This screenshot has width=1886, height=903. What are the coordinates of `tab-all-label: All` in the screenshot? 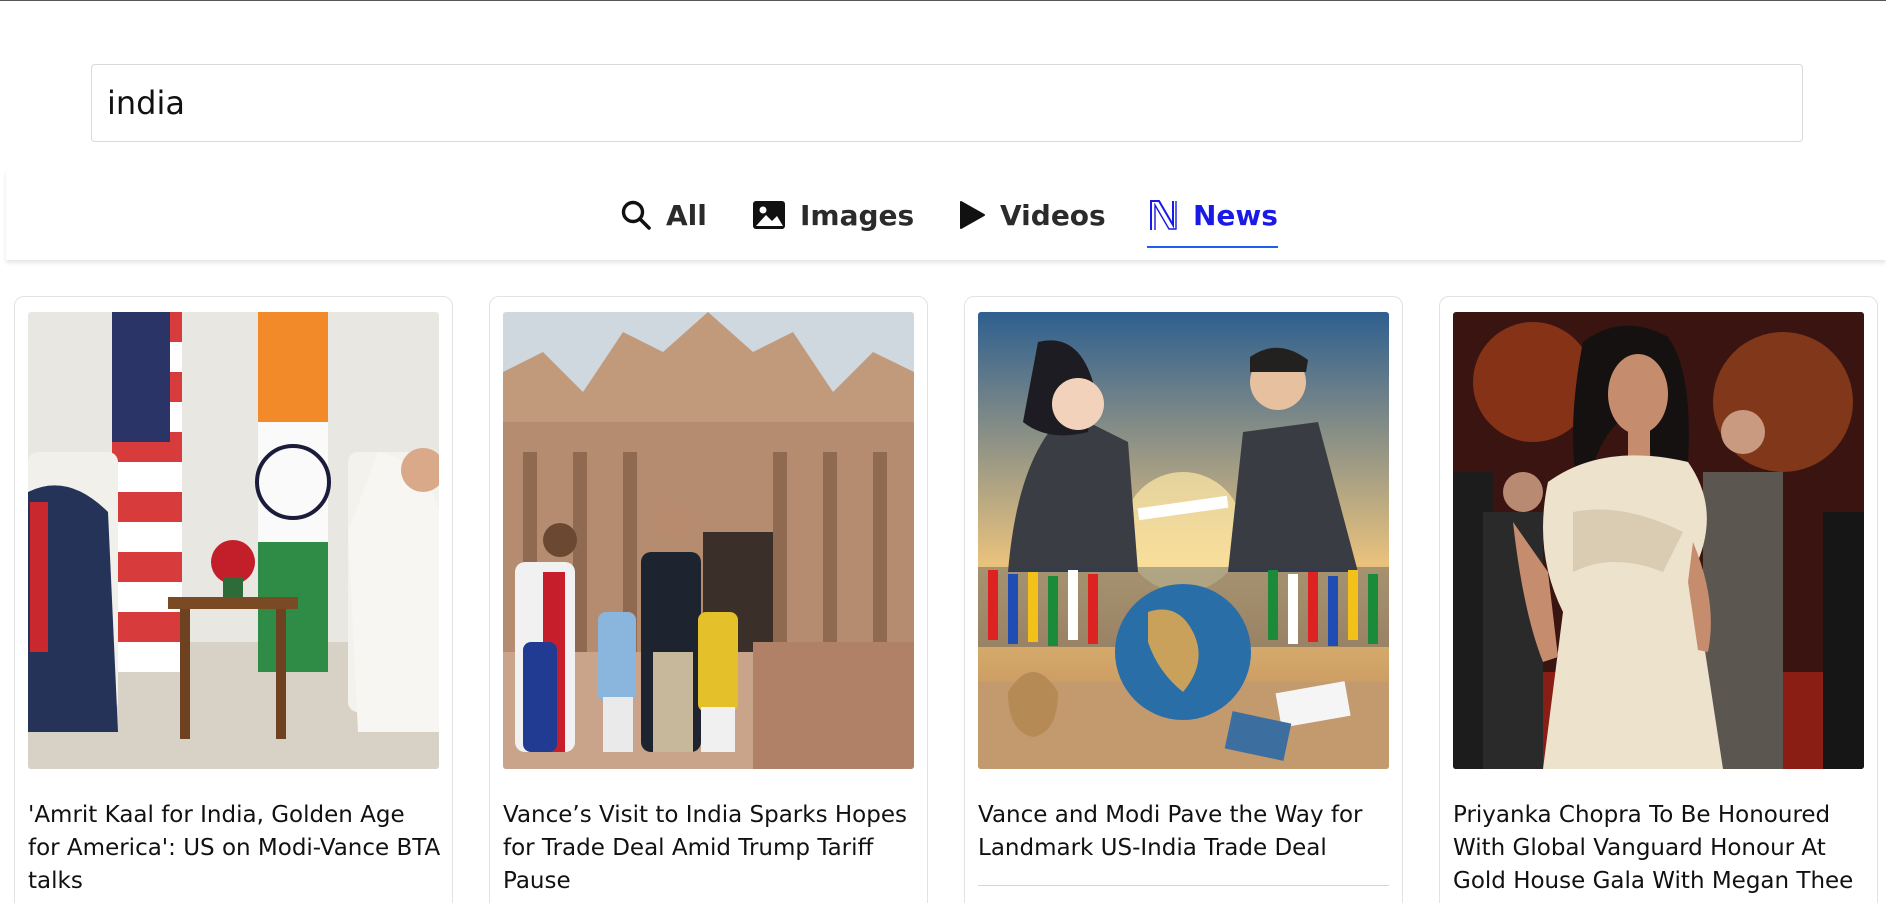 It's located at (686, 215).